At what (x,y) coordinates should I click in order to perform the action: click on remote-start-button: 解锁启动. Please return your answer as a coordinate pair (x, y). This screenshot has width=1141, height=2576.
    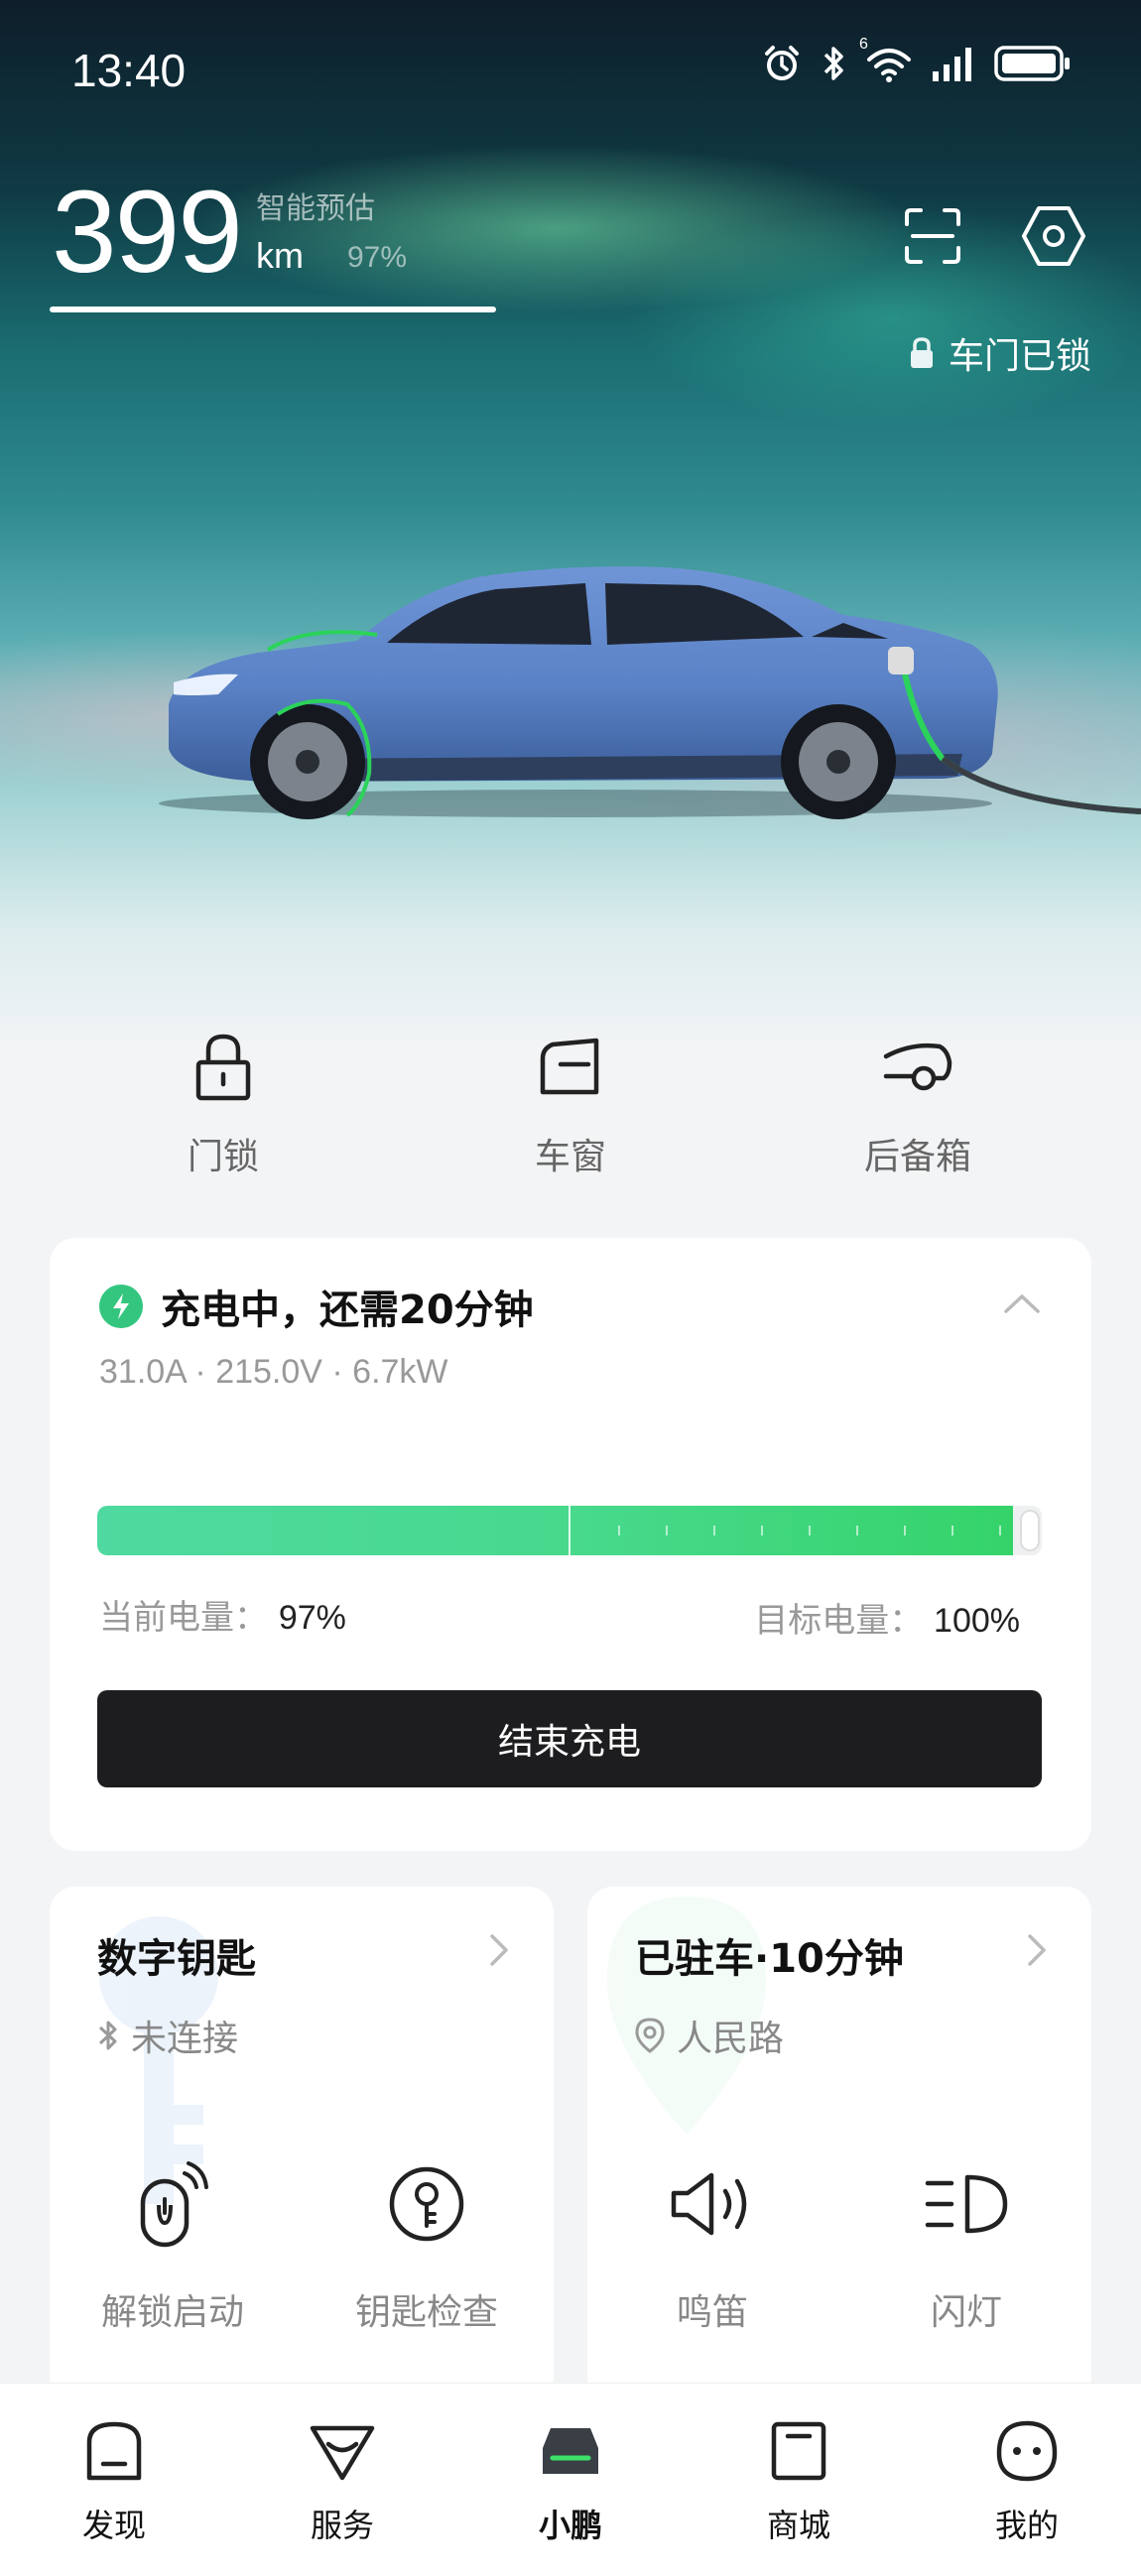
    Looking at the image, I should click on (172, 2244).